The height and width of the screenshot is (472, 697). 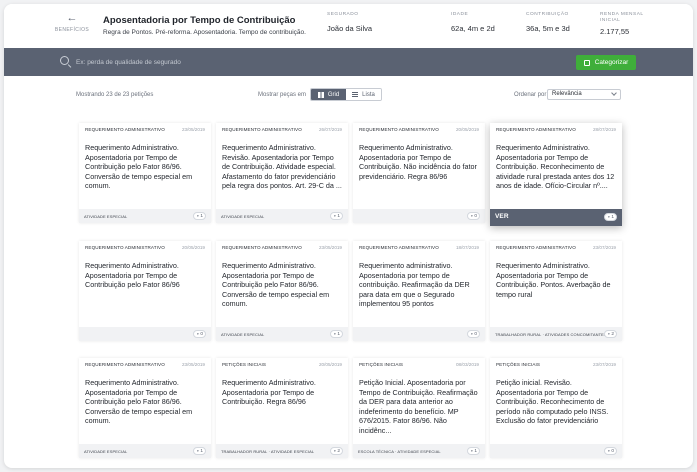 What do you see at coordinates (72, 30) in the screenshot?
I see `back-label: BENEFÍCIOS` at bounding box center [72, 30].